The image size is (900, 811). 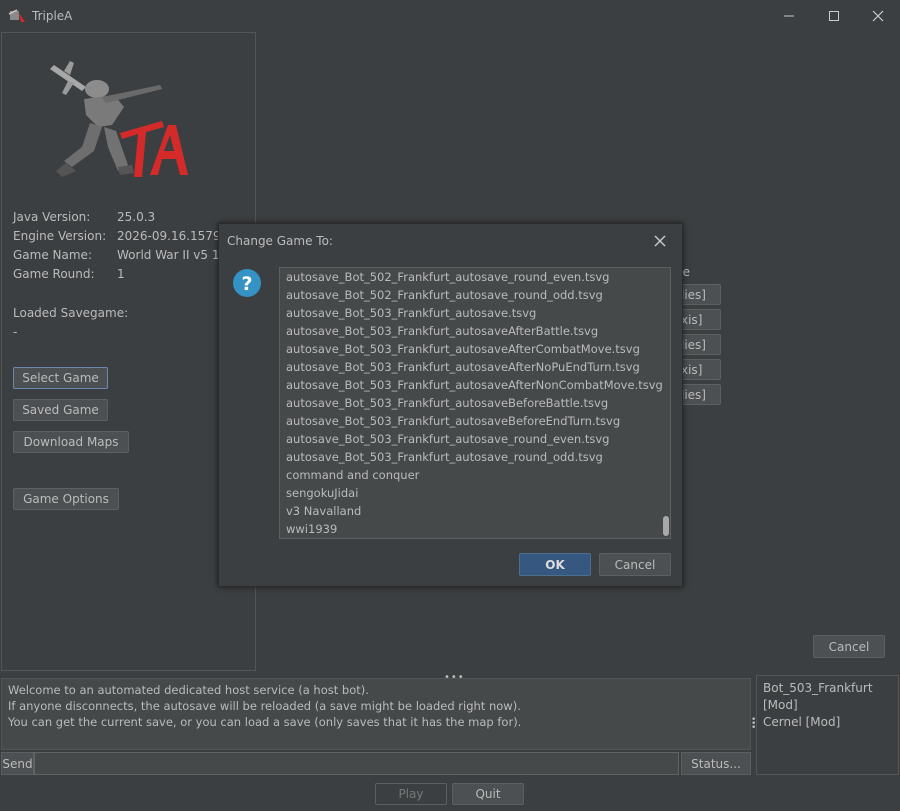 What do you see at coordinates (827, 722) in the screenshot?
I see `player-list-item: Cernel [Mod]` at bounding box center [827, 722].